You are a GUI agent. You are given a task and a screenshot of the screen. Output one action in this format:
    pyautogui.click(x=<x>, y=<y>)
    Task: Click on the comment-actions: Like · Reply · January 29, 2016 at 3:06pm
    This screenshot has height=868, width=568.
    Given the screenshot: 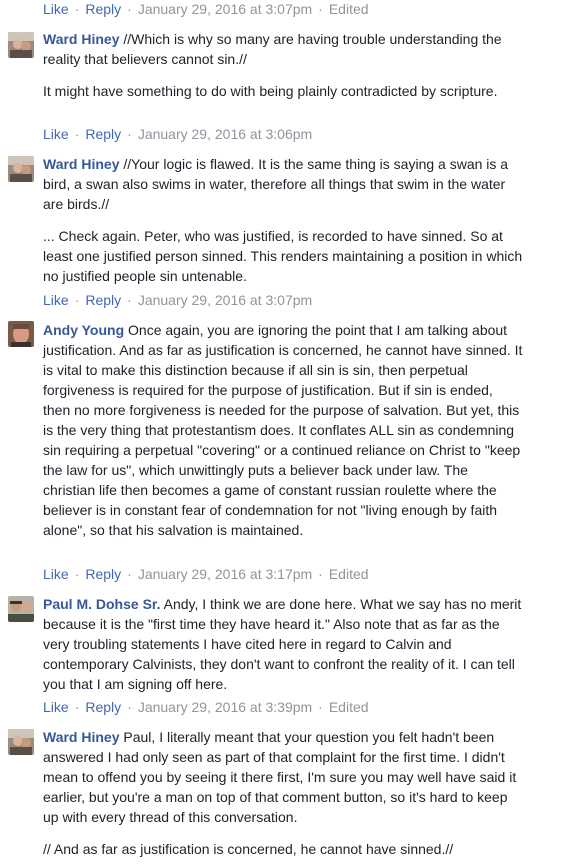 What is the action you would take?
    pyautogui.click(x=177, y=134)
    